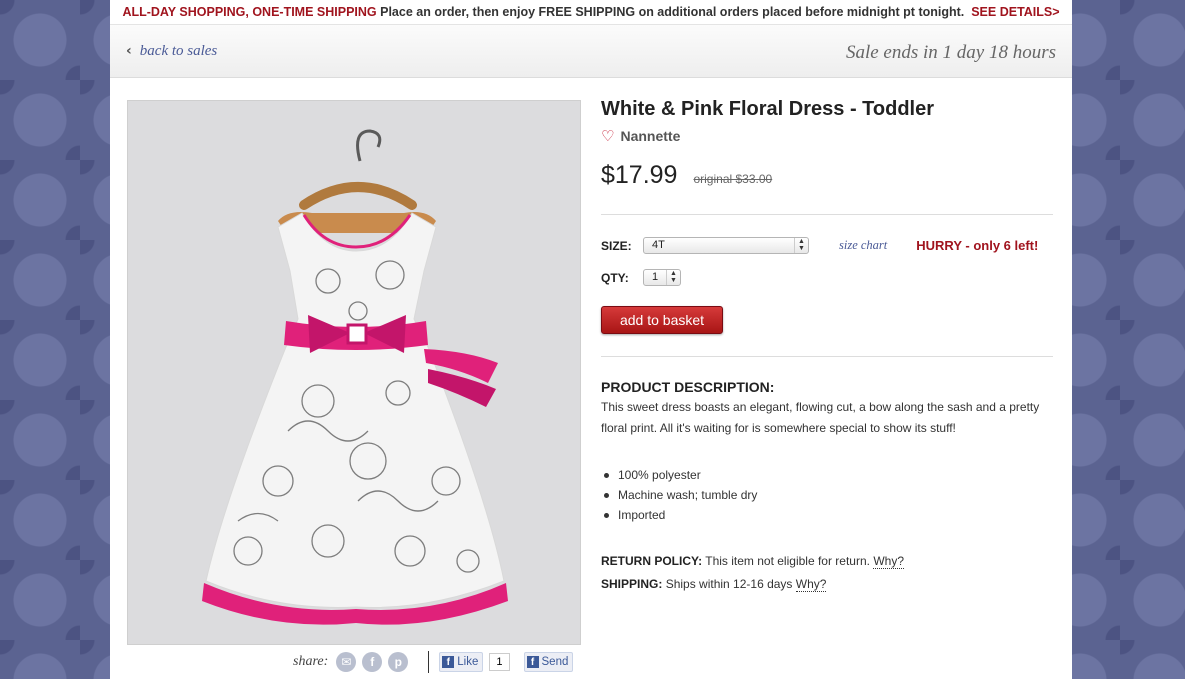 This screenshot has width=1185, height=679. Describe the element at coordinates (729, 584) in the screenshot. I see `shipping-text: Ships within 12-16 days` at that location.